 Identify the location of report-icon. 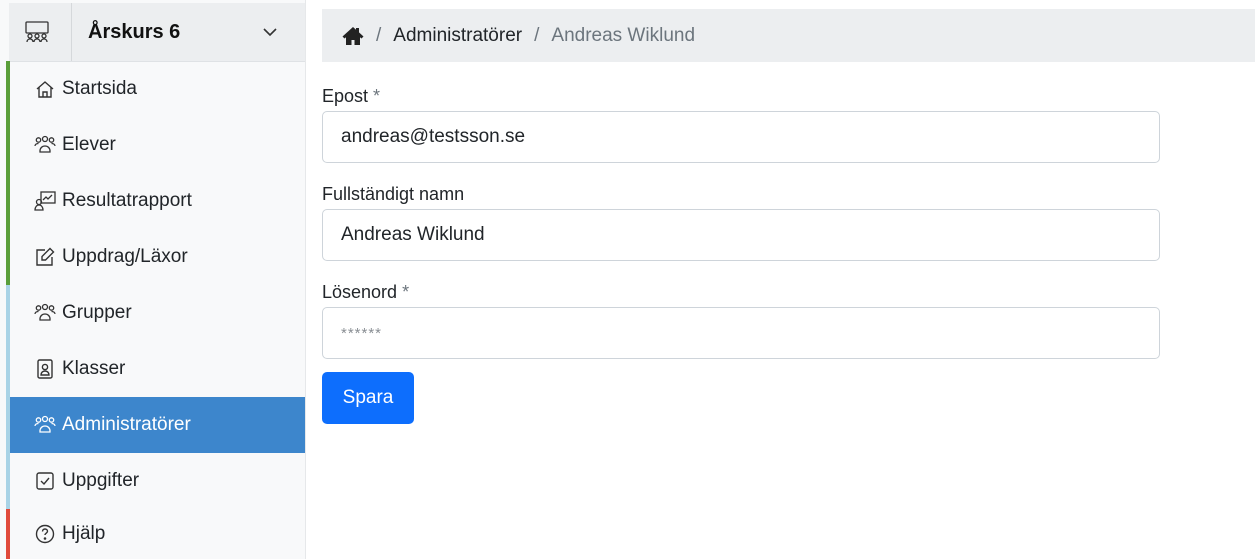
(45, 201).